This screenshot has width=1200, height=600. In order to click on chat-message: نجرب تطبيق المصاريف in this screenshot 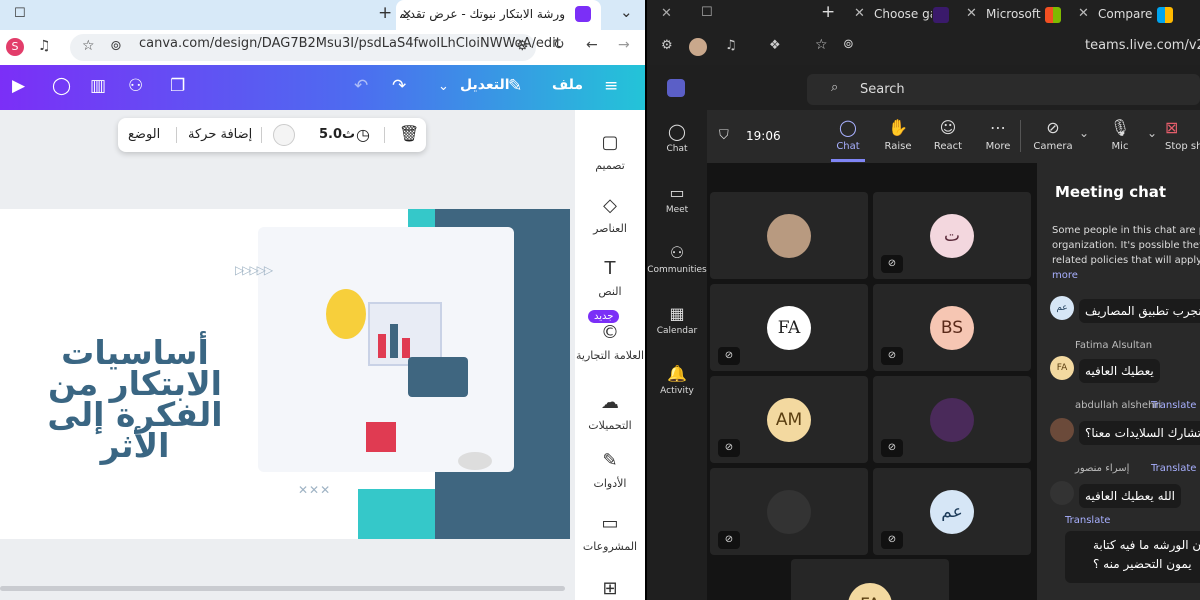, I will do `click(1139, 311)`.